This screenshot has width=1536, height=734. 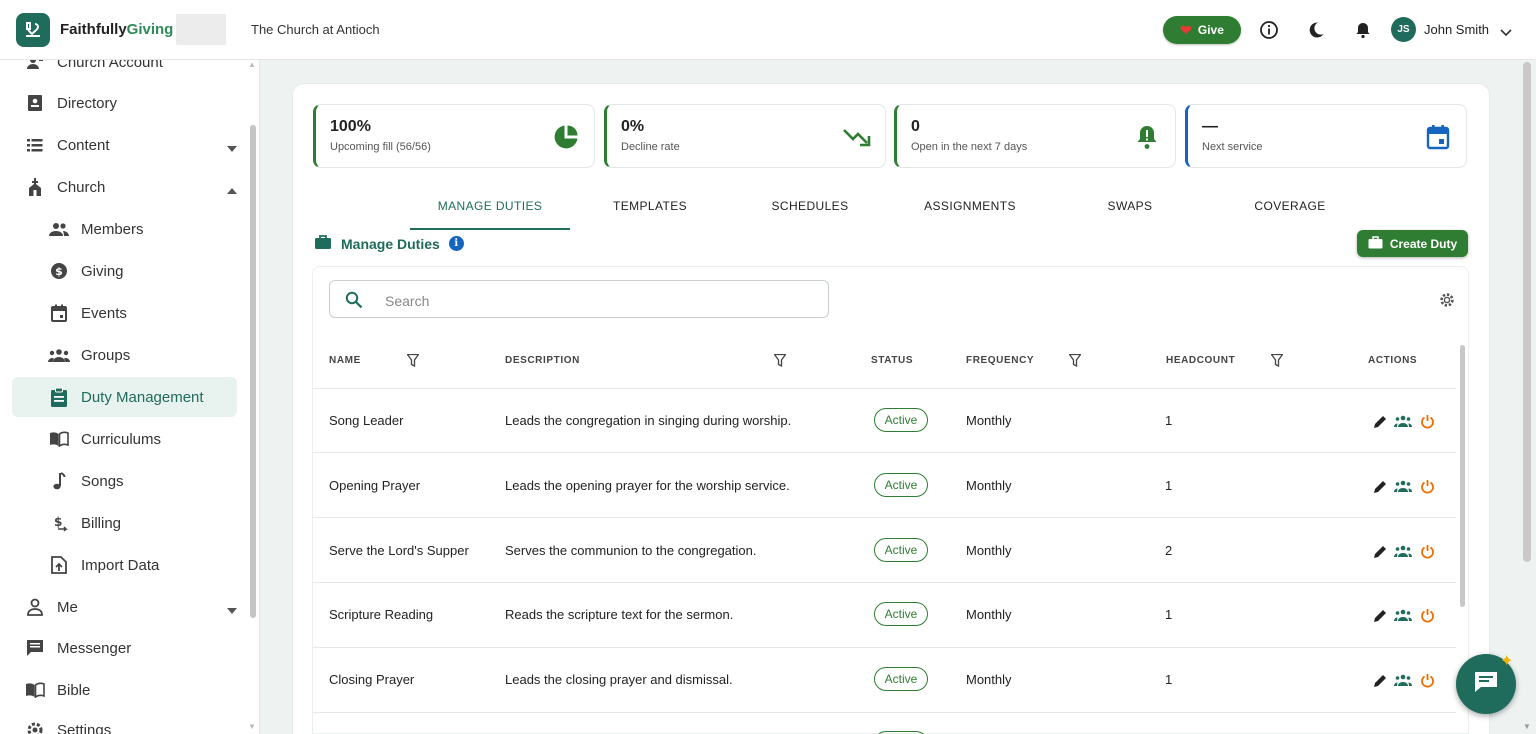 What do you see at coordinates (232, 190) in the screenshot?
I see `caret-up-icon` at bounding box center [232, 190].